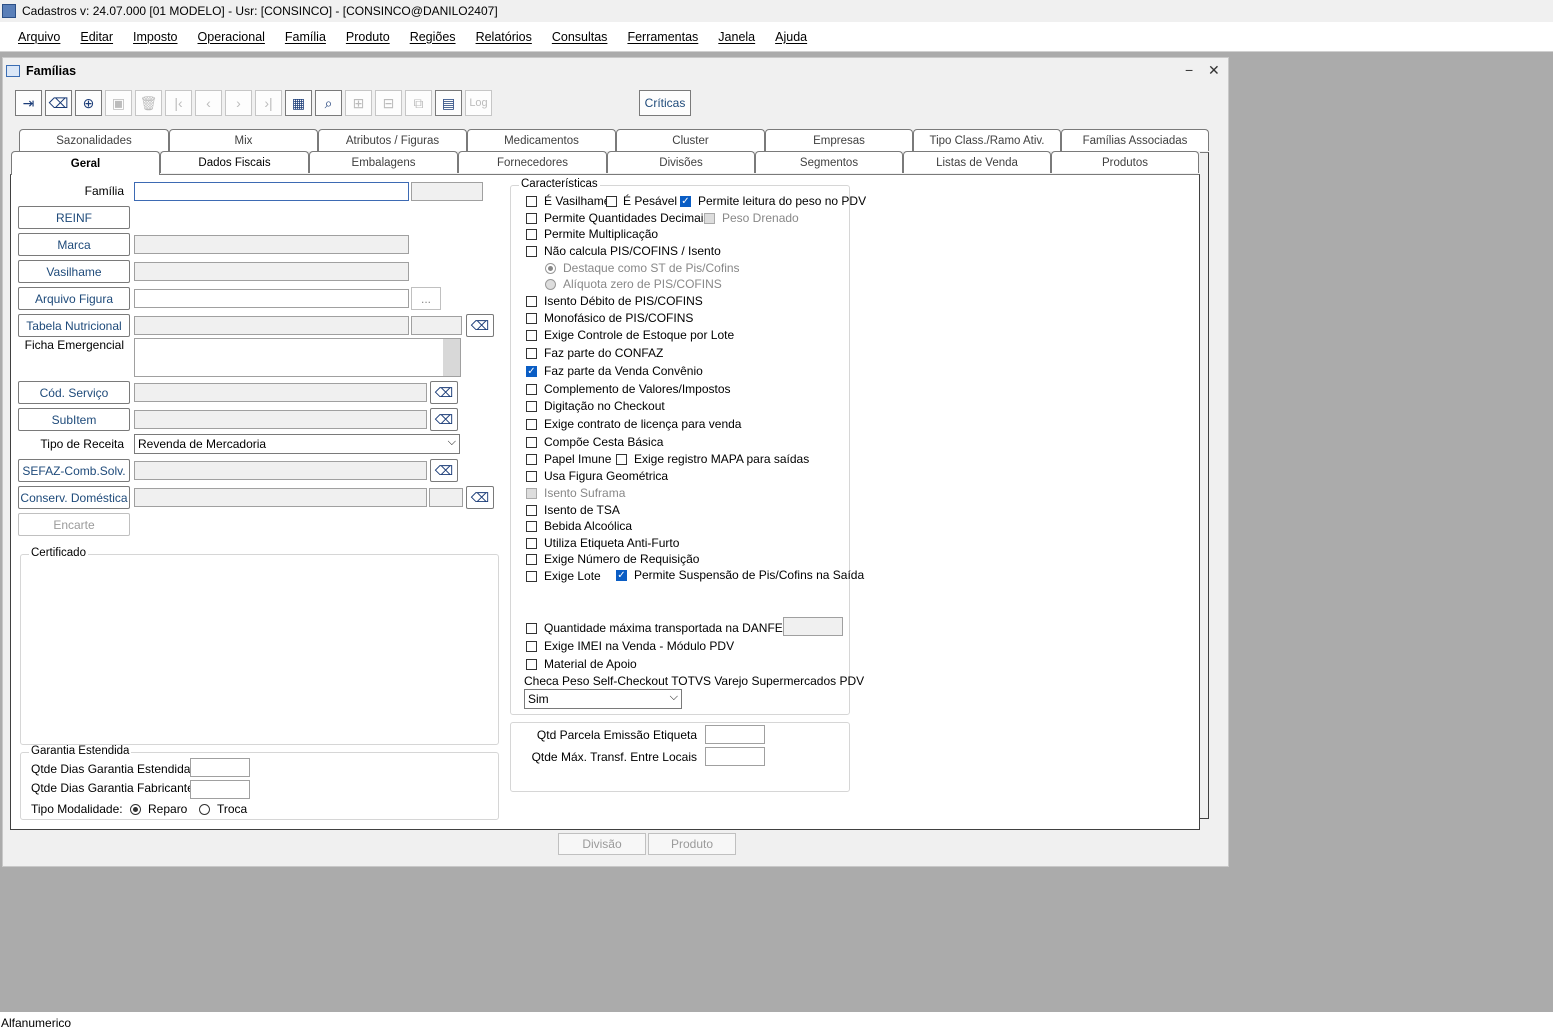 This screenshot has height=1032, width=1553. Describe the element at coordinates (581, 664) in the screenshot. I see `material-apoio-checkbox: Material de Apoio` at that location.